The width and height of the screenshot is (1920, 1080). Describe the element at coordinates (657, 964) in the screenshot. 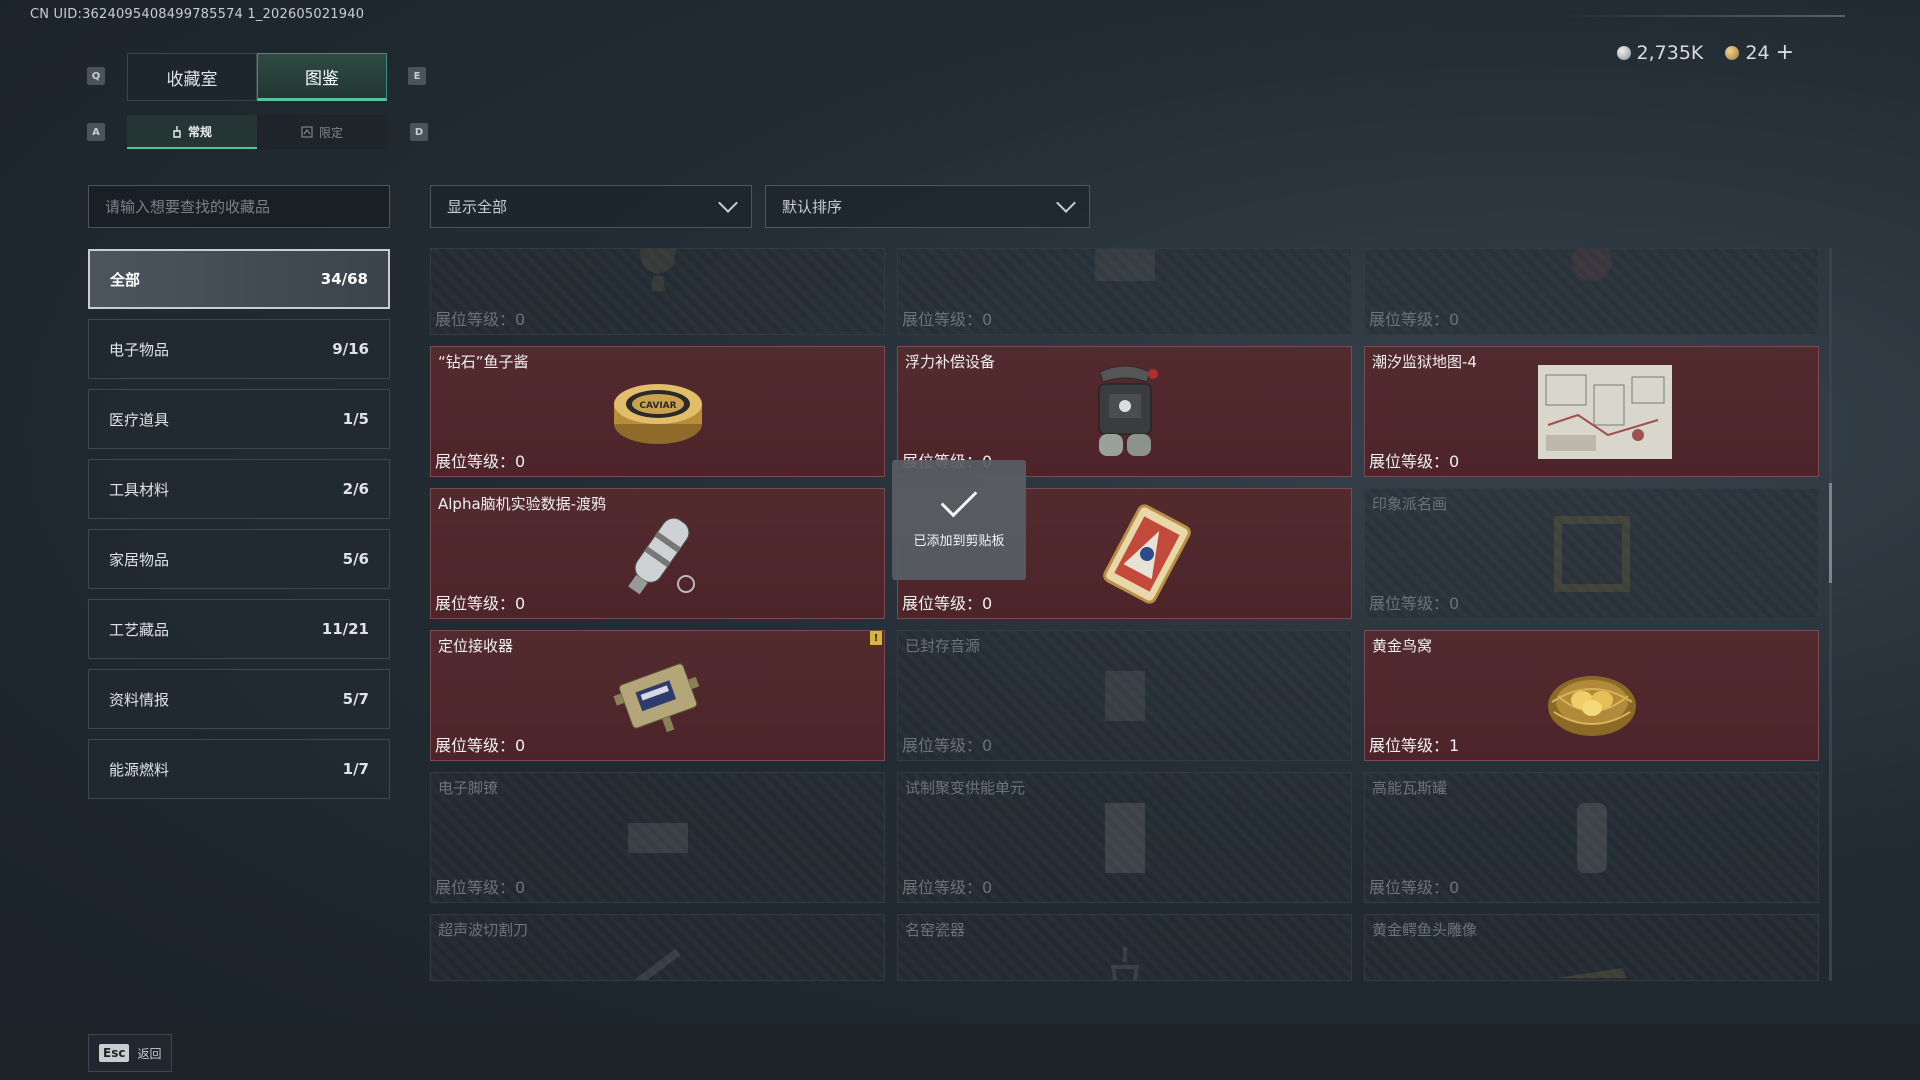

I see `cutter-icon` at that location.